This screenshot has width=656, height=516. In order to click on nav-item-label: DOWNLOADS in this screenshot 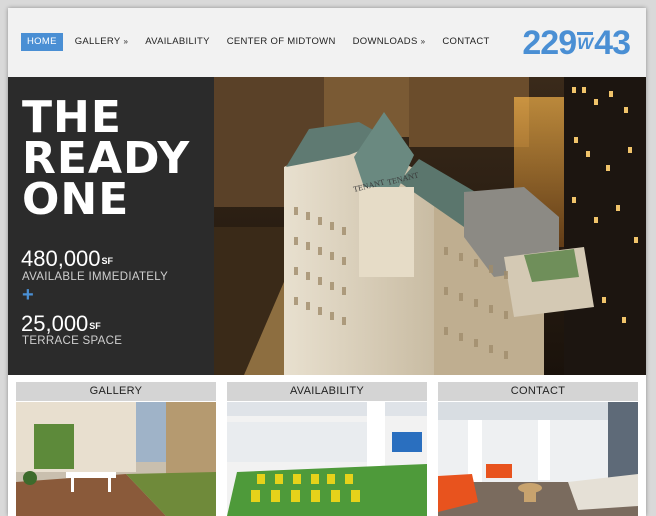, I will do `click(385, 41)`.